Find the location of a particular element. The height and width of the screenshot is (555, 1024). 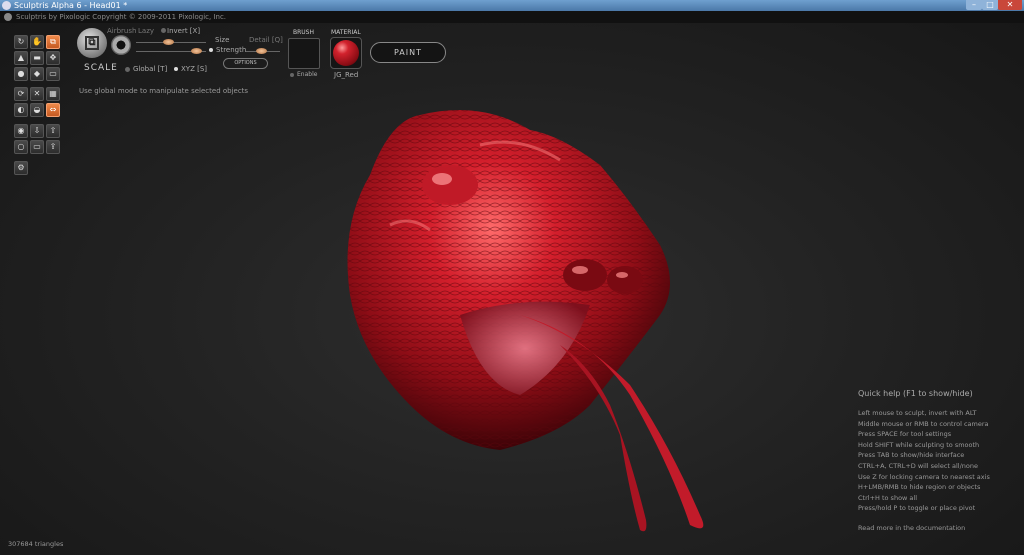

flatten-tool-icon: ▬ is located at coordinates (37, 58).